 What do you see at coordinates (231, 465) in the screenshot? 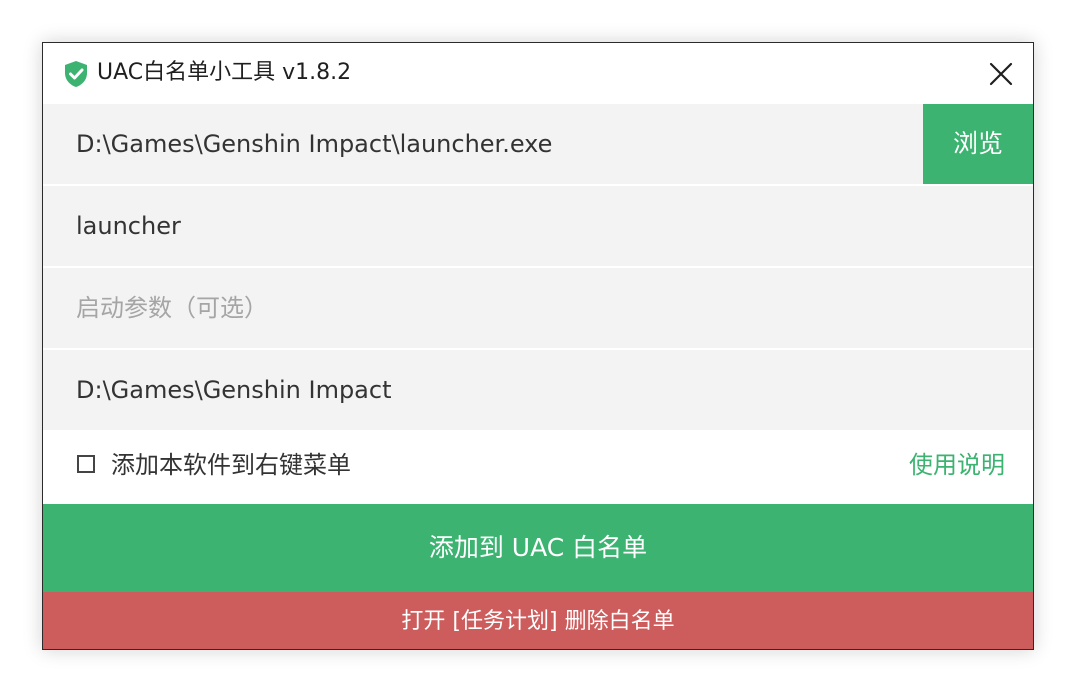
I see `context-menu-label: 添加本软件到右键菜单` at bounding box center [231, 465].